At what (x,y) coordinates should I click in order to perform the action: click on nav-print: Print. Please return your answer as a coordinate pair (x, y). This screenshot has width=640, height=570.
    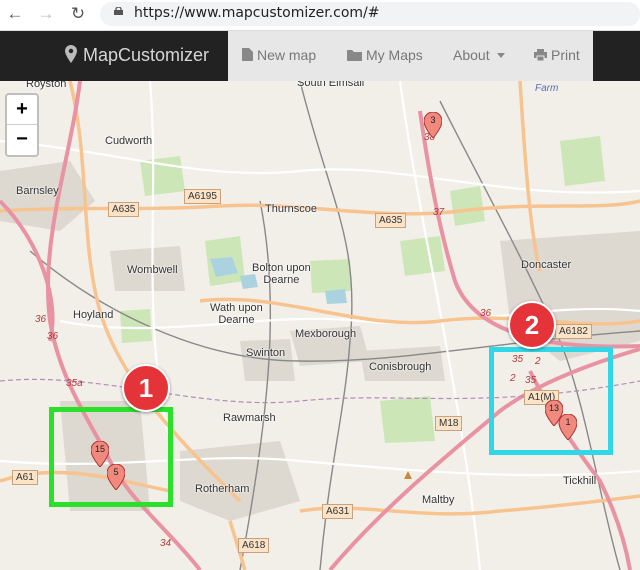
    Looking at the image, I should click on (557, 55).